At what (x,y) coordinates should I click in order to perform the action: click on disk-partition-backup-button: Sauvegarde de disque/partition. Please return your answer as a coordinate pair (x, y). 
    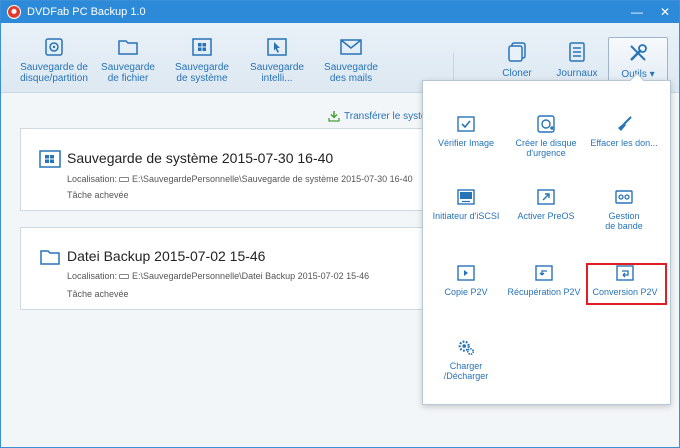
    Looking at the image, I should click on (54, 61).